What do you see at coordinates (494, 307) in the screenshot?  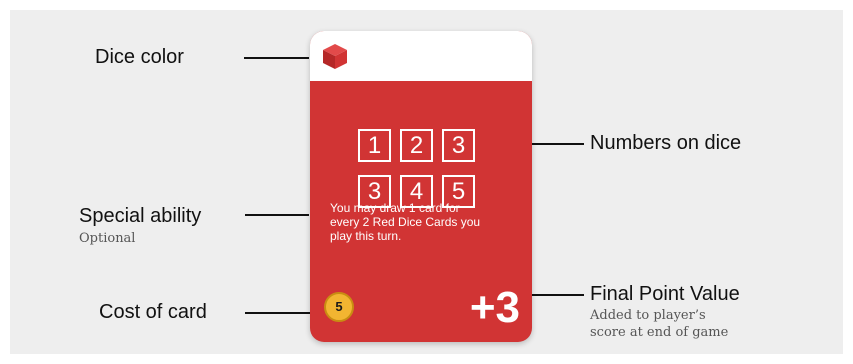 I see `point-value: +3` at bounding box center [494, 307].